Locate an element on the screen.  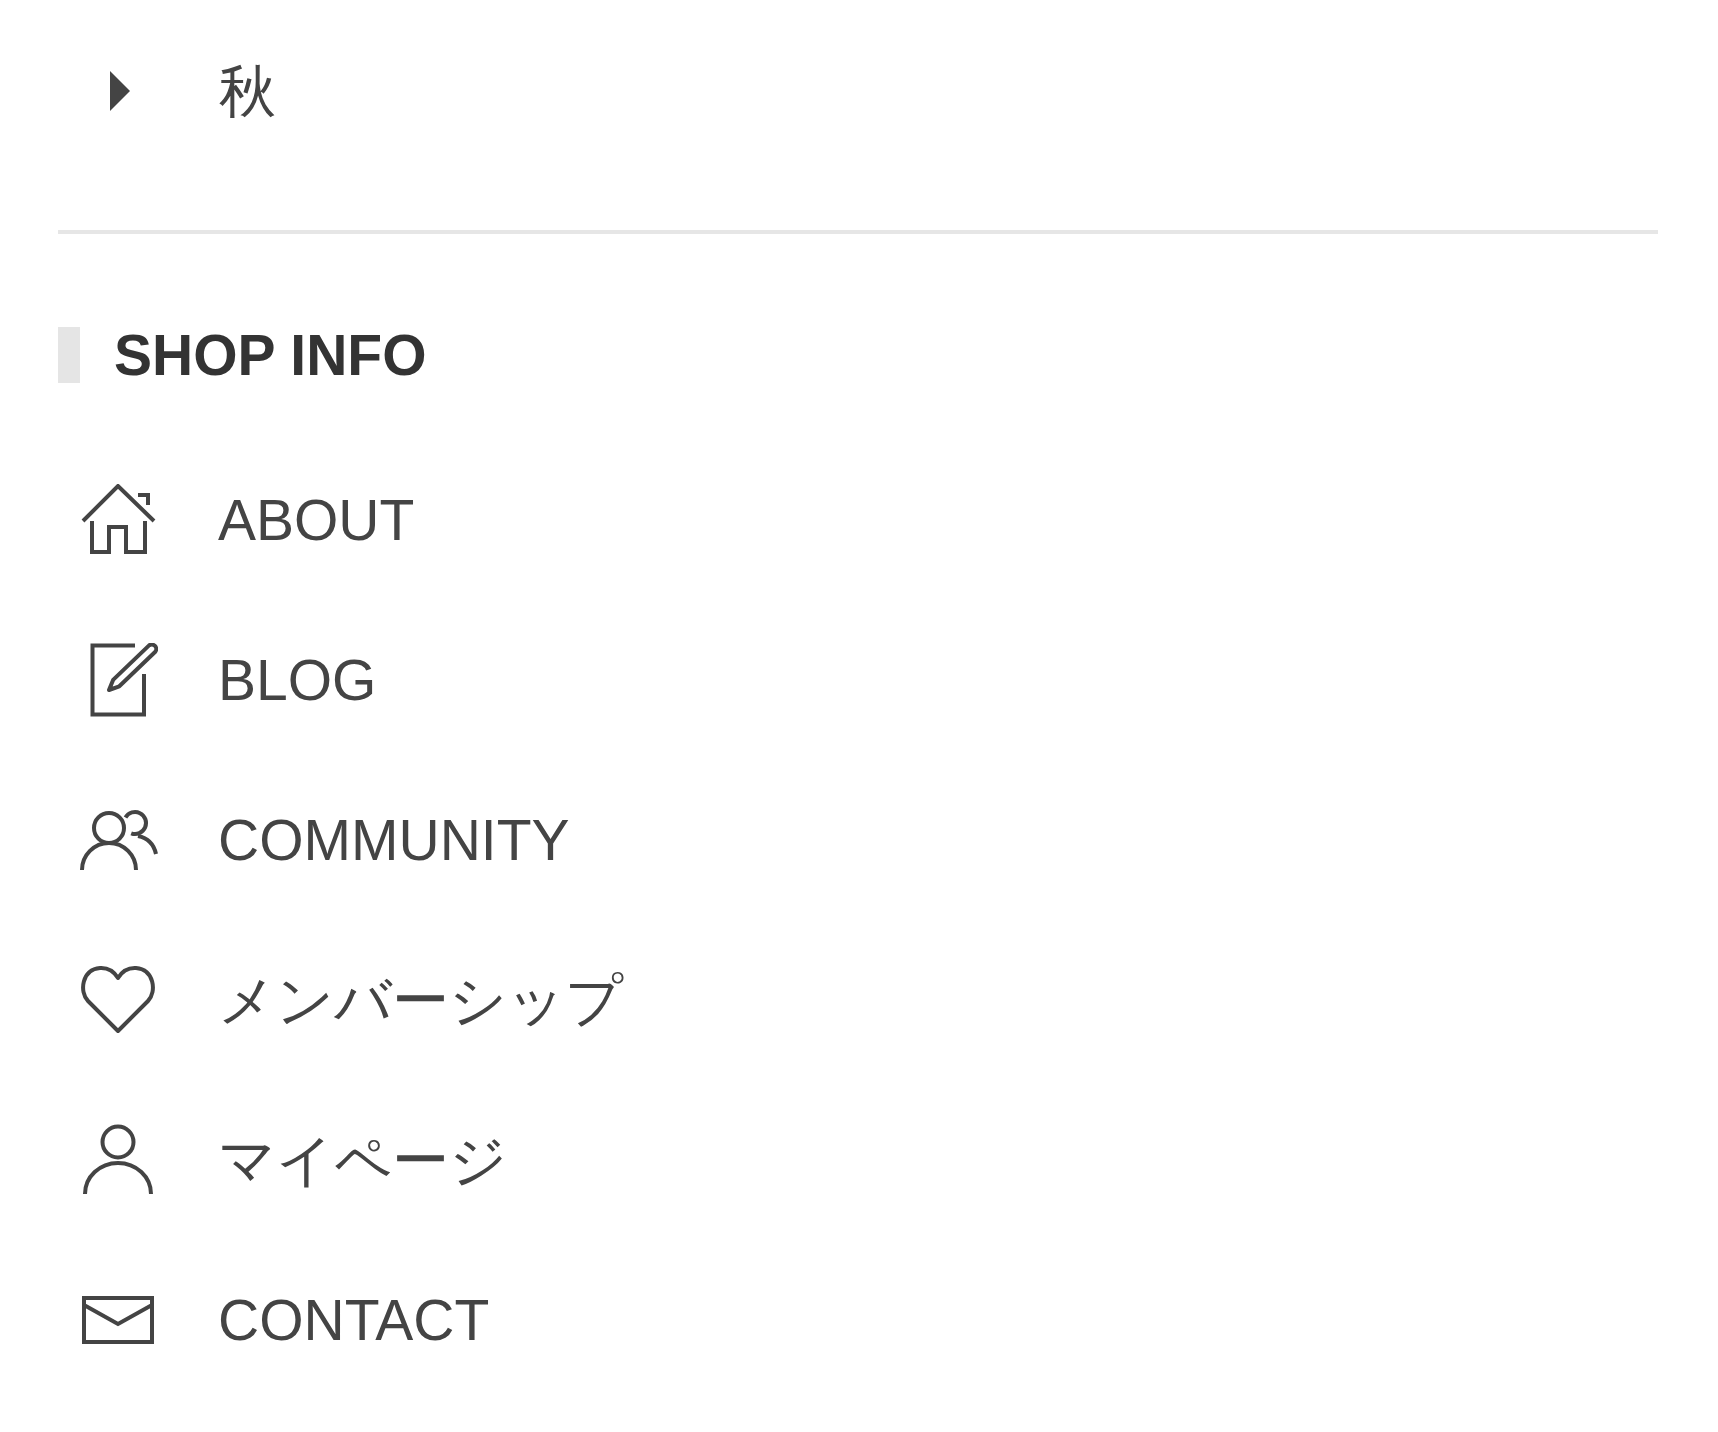
category-item: 秋 is located at coordinates (193, 91).